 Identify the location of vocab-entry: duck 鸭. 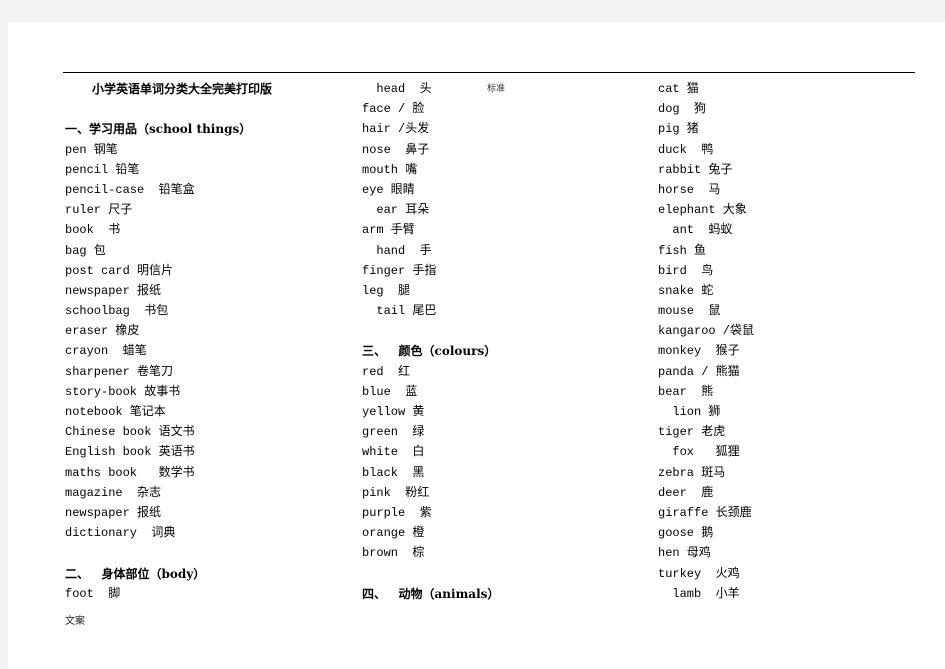
(686, 149).